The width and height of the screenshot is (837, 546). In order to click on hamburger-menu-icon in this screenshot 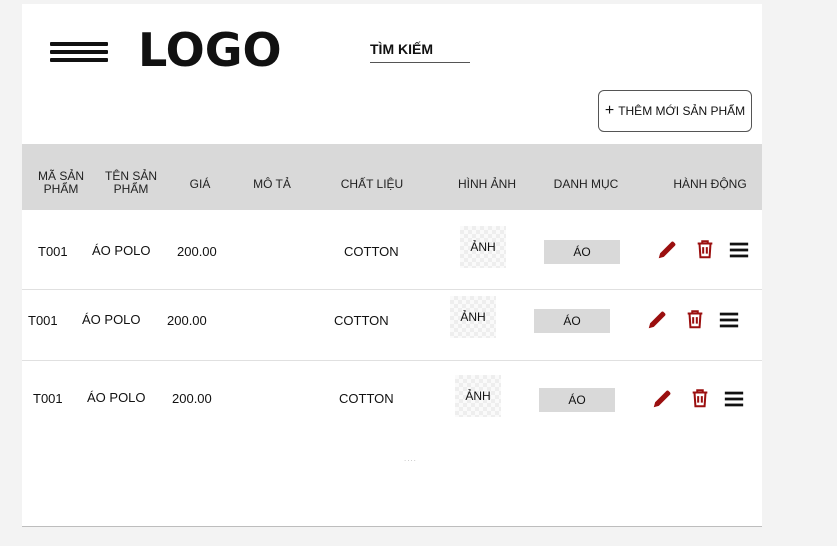, I will do `click(79, 55)`.